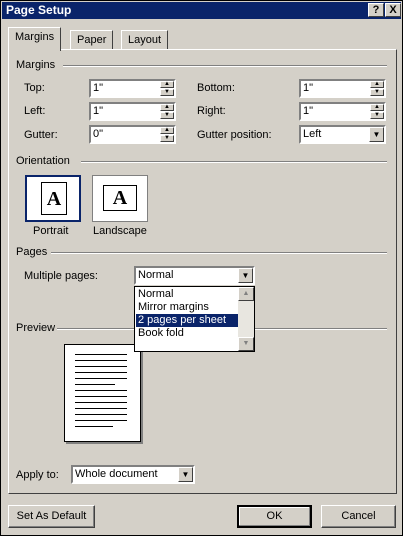 Image resolution: width=405 pixels, height=537 pixels. I want to click on dropdown-option-normal: Normal, so click(187, 294).